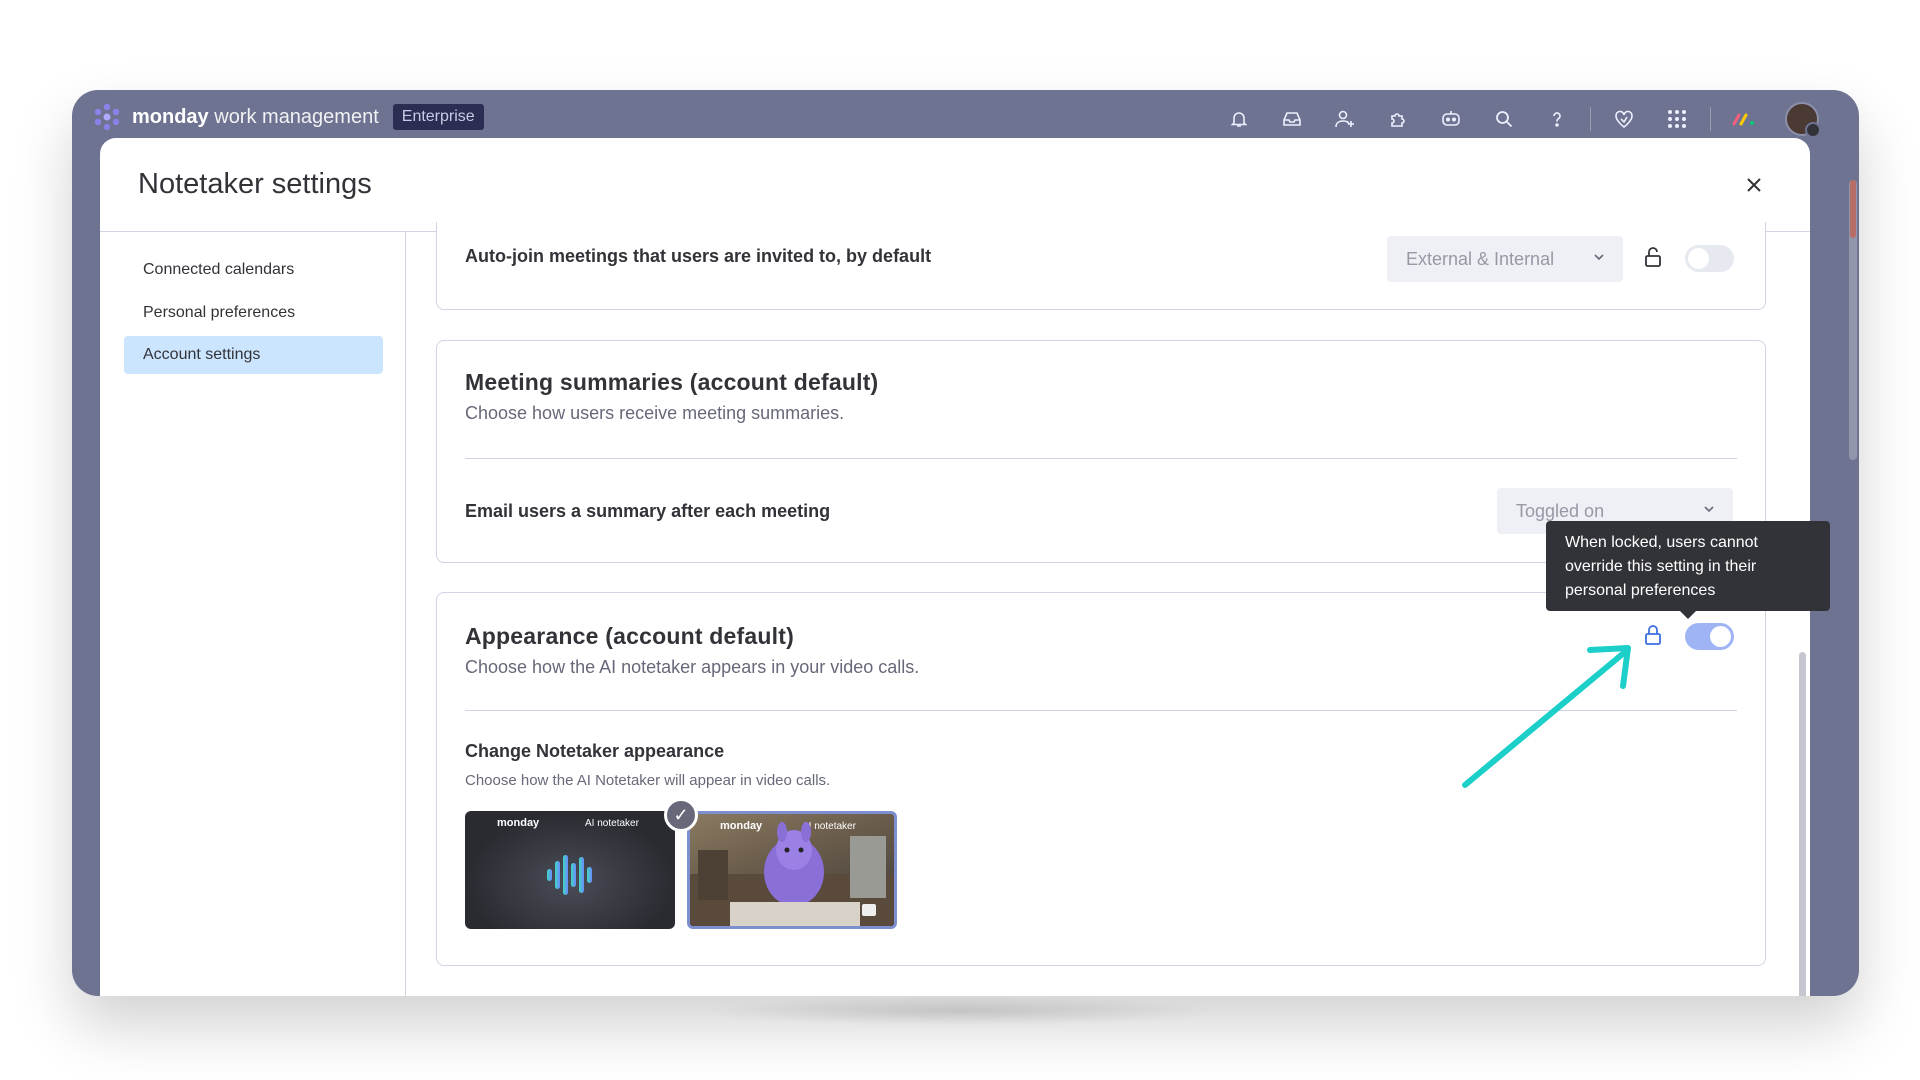 The width and height of the screenshot is (1920, 1080). What do you see at coordinates (1653, 635) in the screenshot?
I see `lock-icon` at bounding box center [1653, 635].